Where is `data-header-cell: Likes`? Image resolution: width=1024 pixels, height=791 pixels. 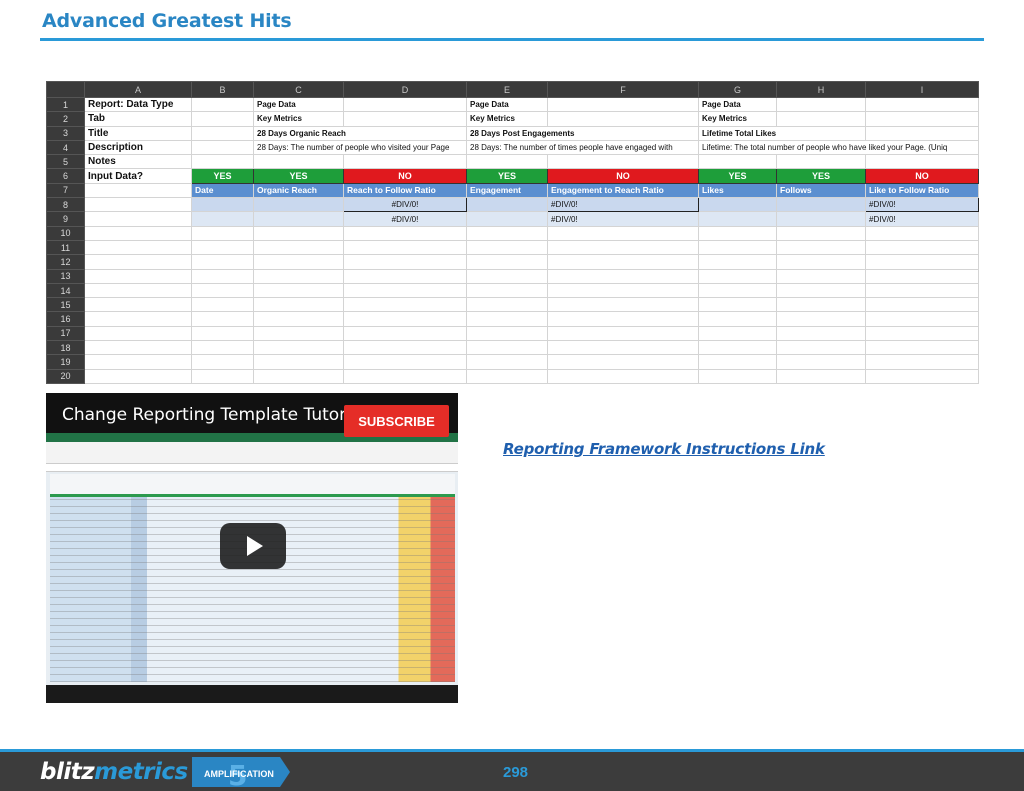
data-header-cell: Likes is located at coordinates (737, 190).